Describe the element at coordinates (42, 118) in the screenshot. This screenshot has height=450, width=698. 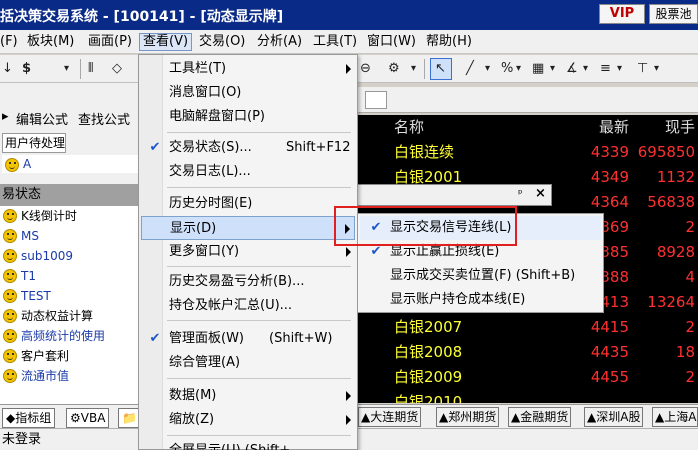
I see `edit-formula-button: 编辑公式` at that location.